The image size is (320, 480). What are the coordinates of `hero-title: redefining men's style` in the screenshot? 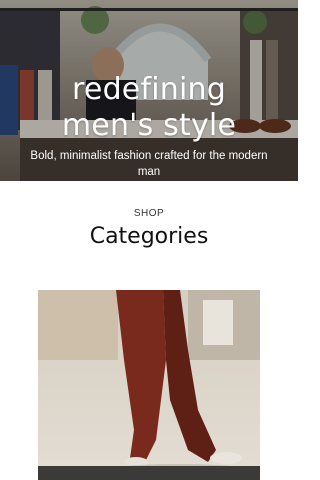 It's located at (149, 107).